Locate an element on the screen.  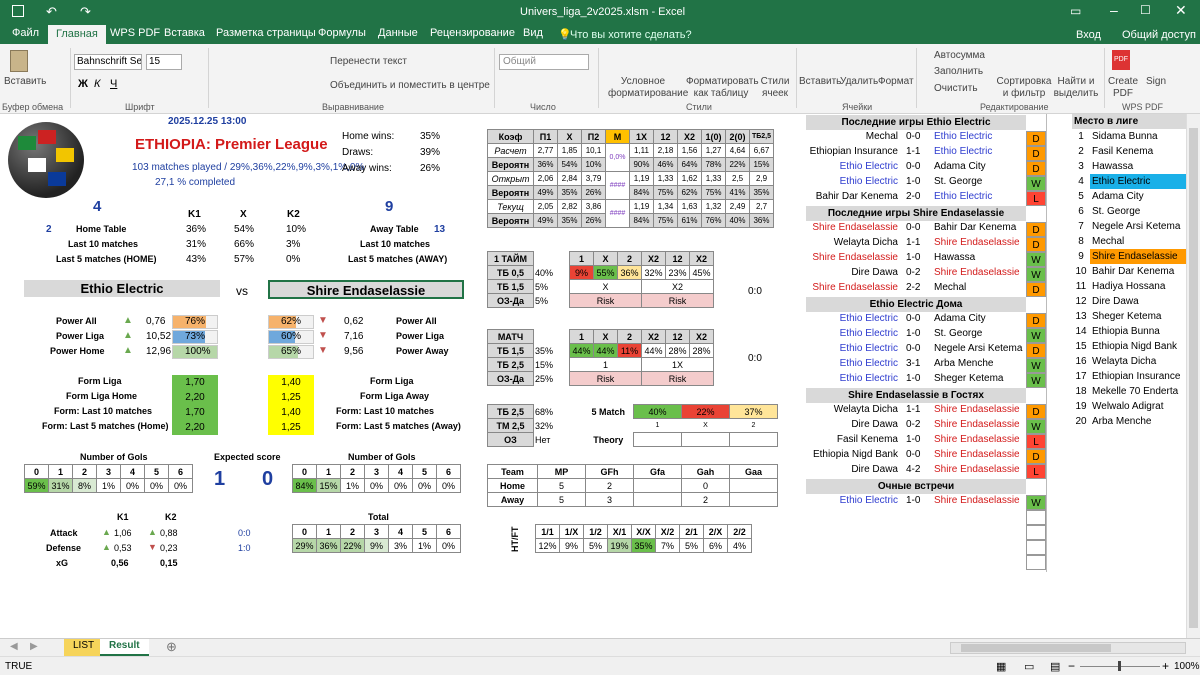
fill-button: Заполнить is located at coordinates (958, 71).